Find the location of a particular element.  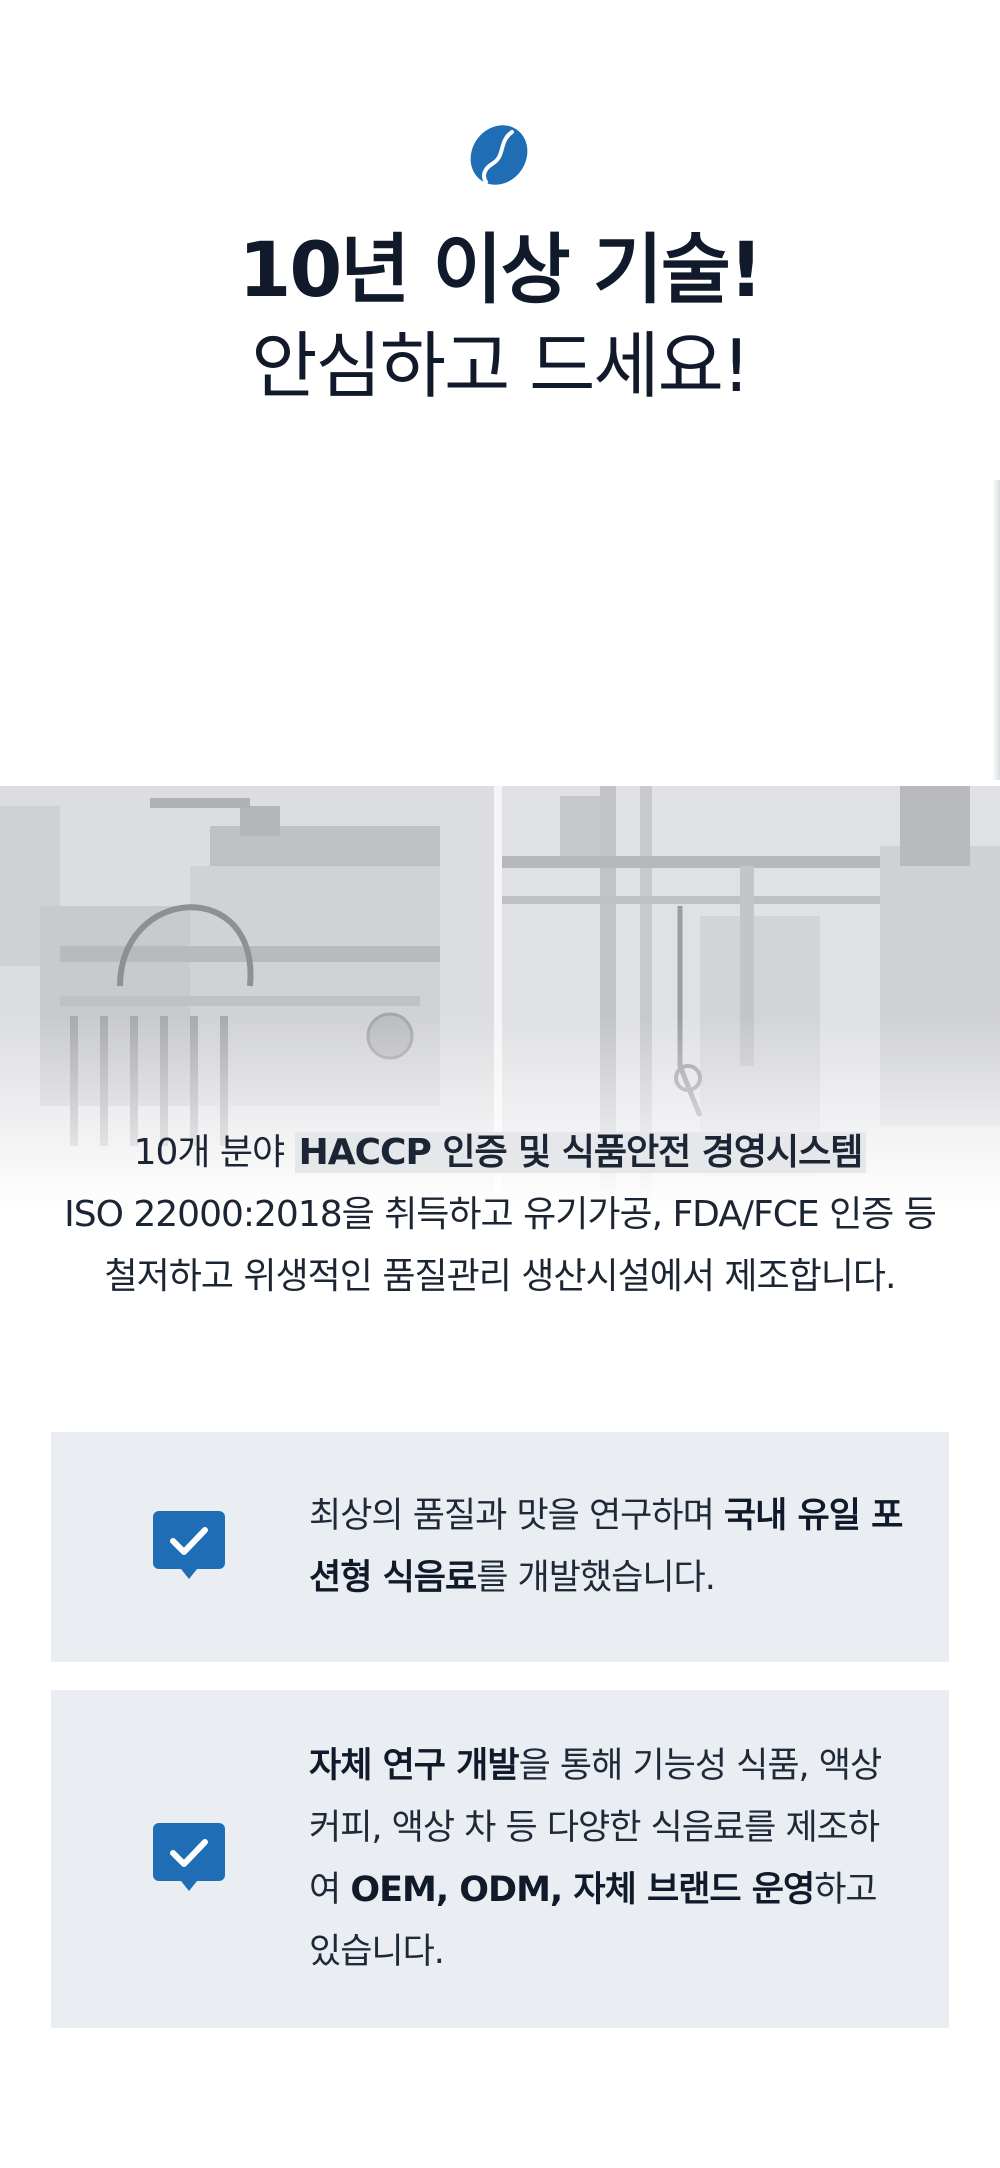

title-line-1: 10년 이상 기술! is located at coordinates (501, 269).